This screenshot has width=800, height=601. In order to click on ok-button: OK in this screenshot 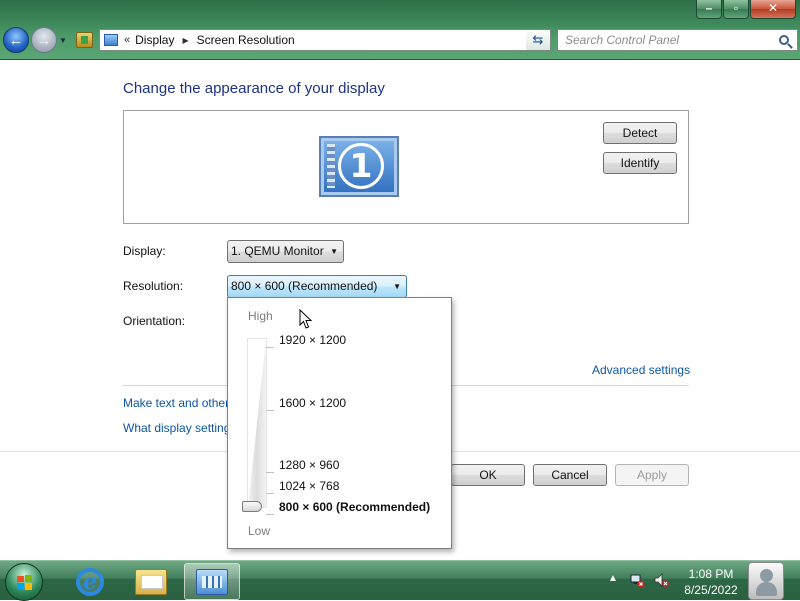, I will do `click(488, 475)`.